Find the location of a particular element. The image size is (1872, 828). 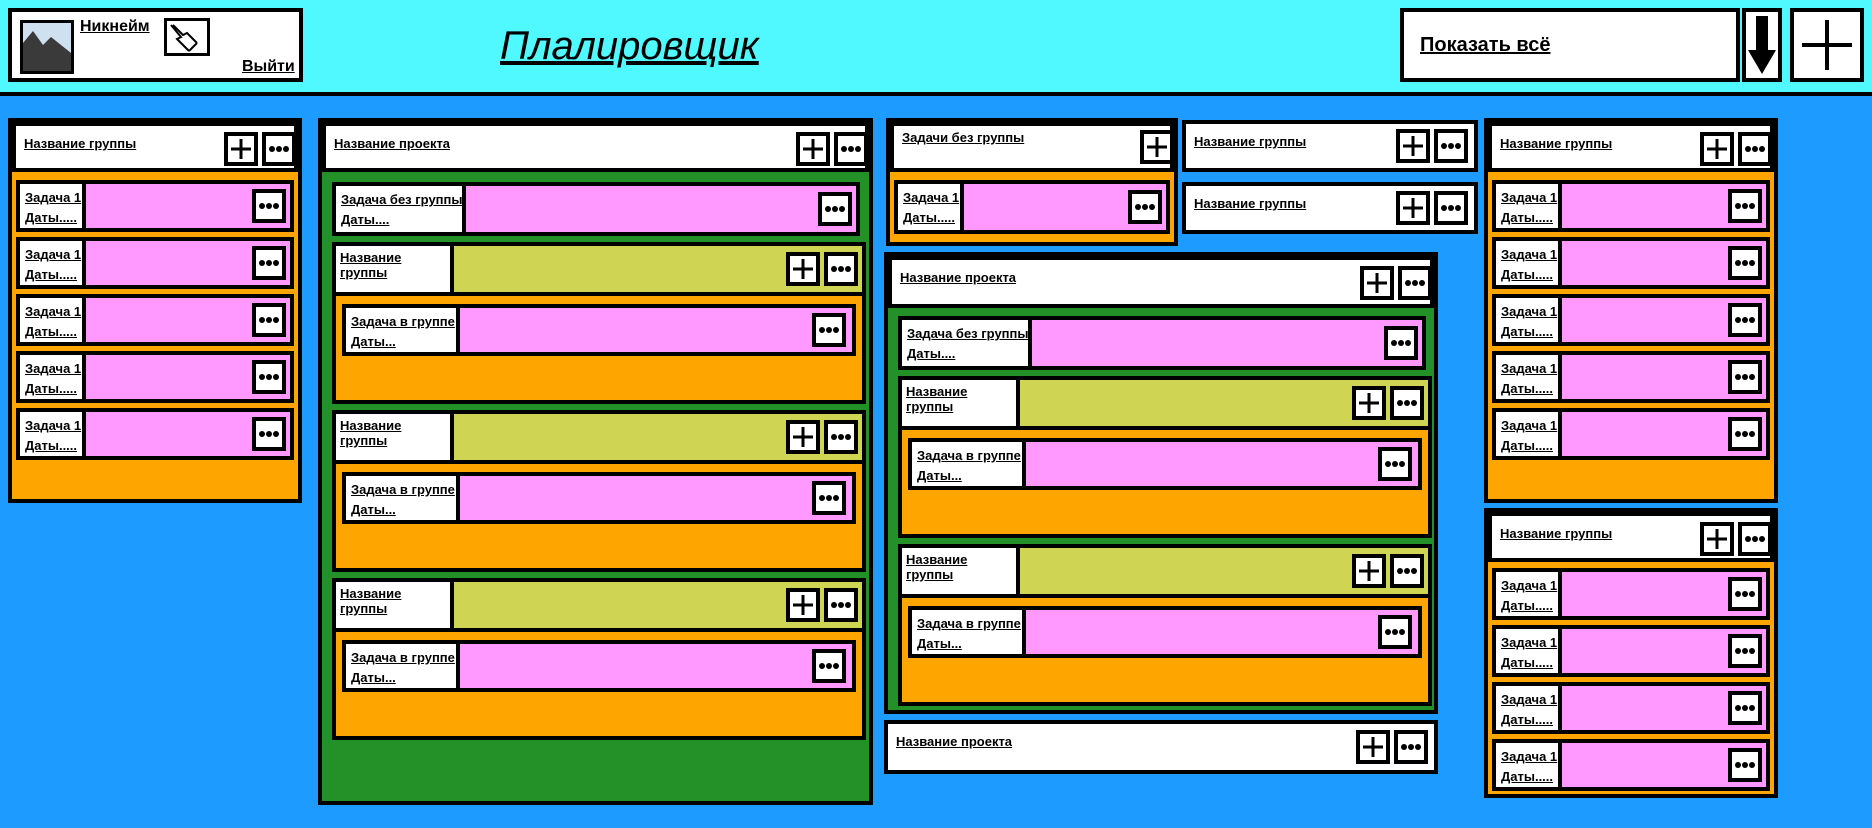

ungrouped-title: Задачи без группы is located at coordinates (963, 137).